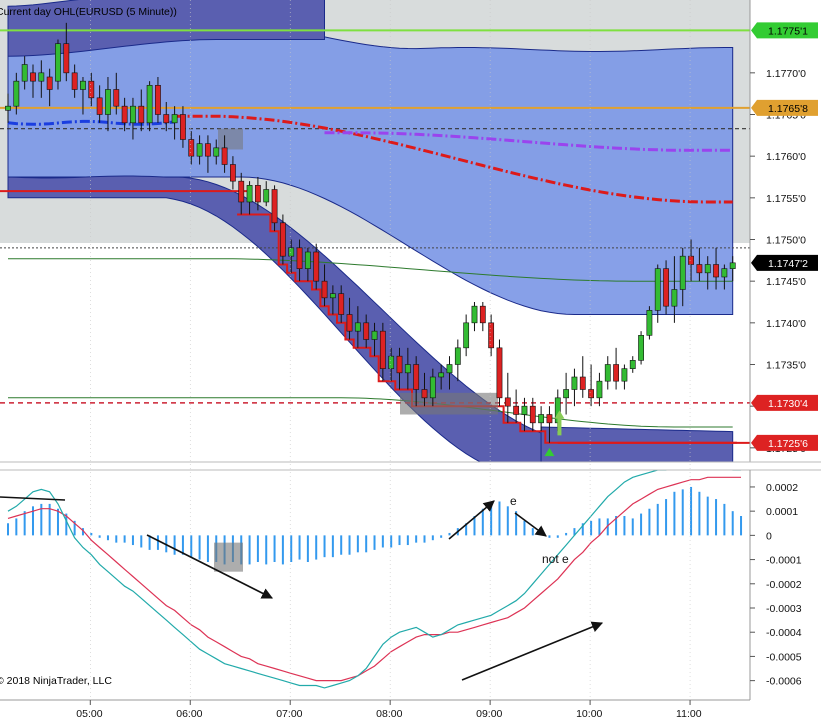 The height and width of the screenshot is (723, 821). I want to click on macd-tick-label: 0.0001, so click(782, 512).